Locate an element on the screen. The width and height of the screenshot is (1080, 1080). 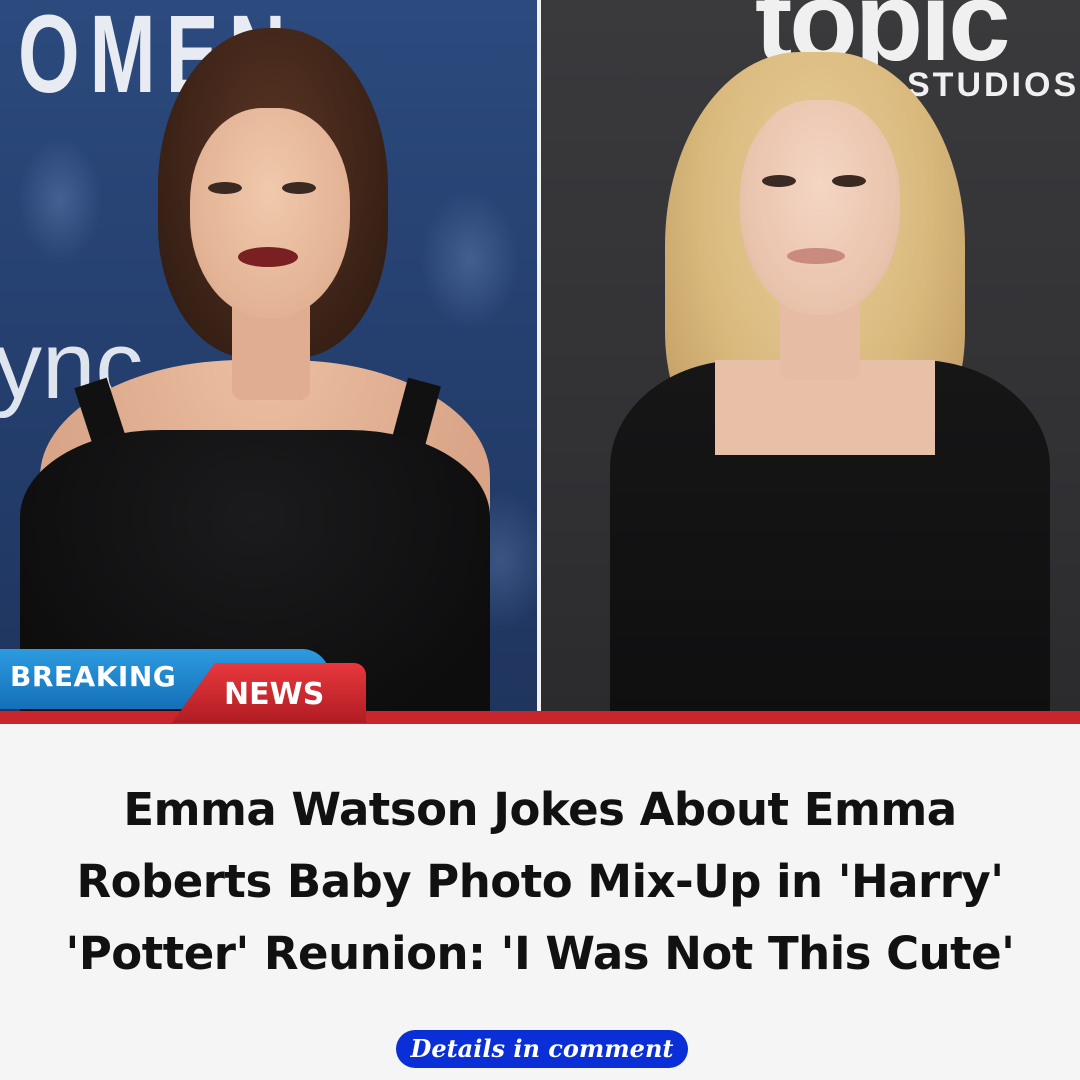
headline-line: Emma Watson Jokes About Emma is located at coordinates (540, 809).